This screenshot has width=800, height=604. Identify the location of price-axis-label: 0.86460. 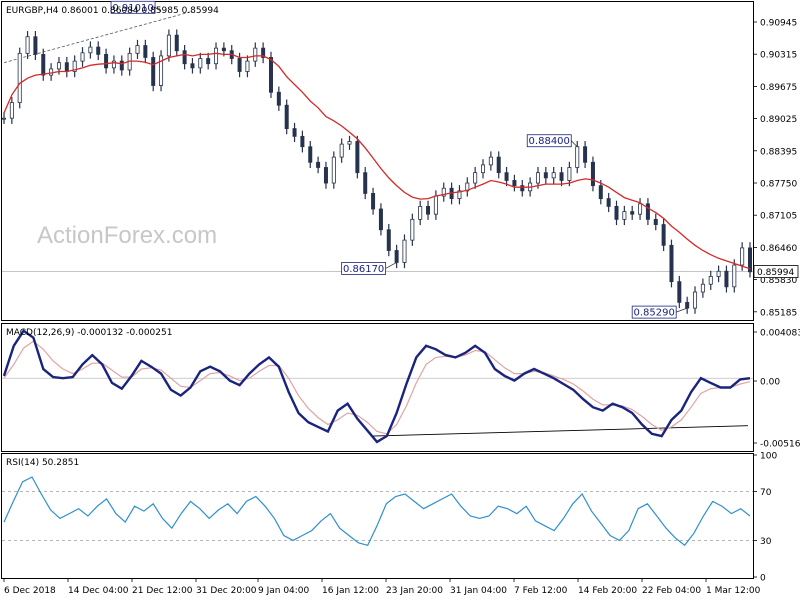
(778, 249).